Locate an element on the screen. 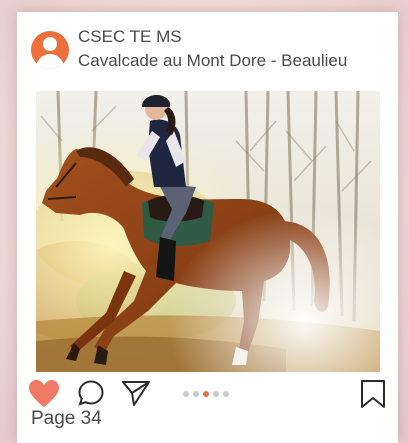 Image resolution: width=409 pixels, height=443 pixels. post-location: Cavalcade au Mont Dore - Beaulieu is located at coordinates (212, 61).